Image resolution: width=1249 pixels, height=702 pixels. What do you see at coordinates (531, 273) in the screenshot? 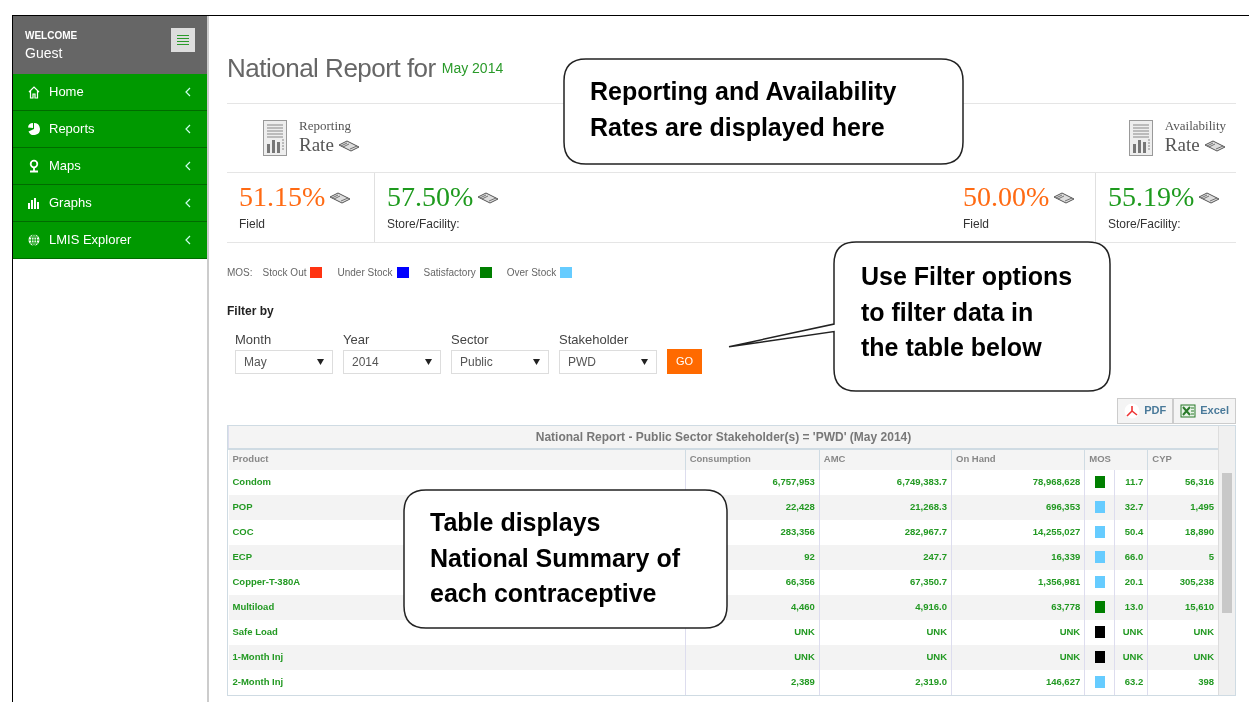
I see `legend-label: Over Stock` at bounding box center [531, 273].